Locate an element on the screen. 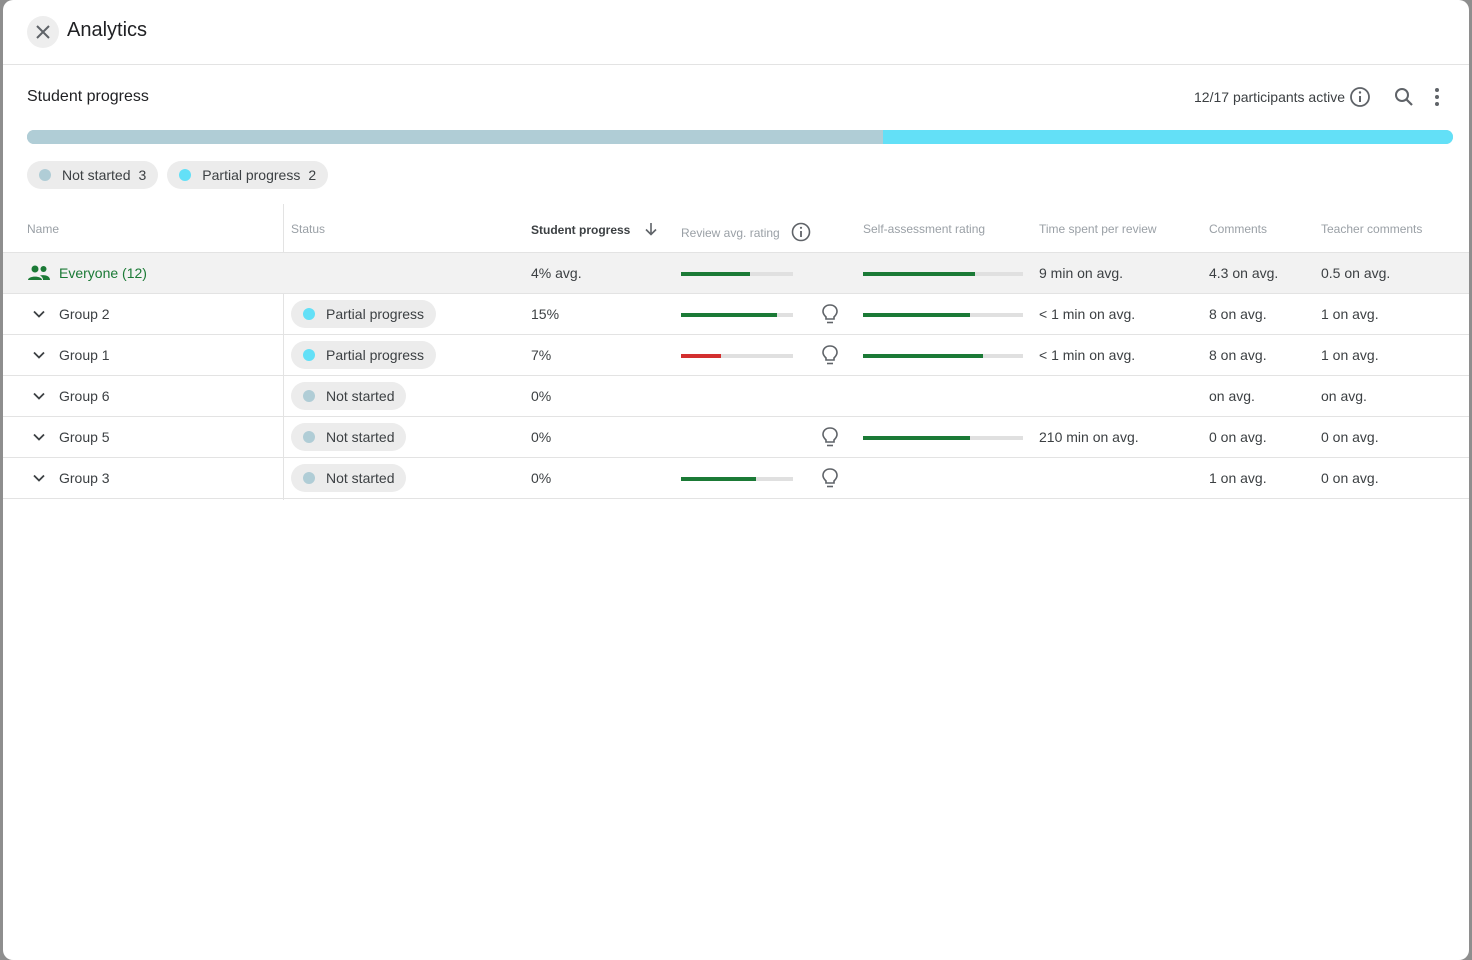 This screenshot has width=1472, height=960. header-teacher-comments: Teacher comments is located at coordinates (1371, 229).